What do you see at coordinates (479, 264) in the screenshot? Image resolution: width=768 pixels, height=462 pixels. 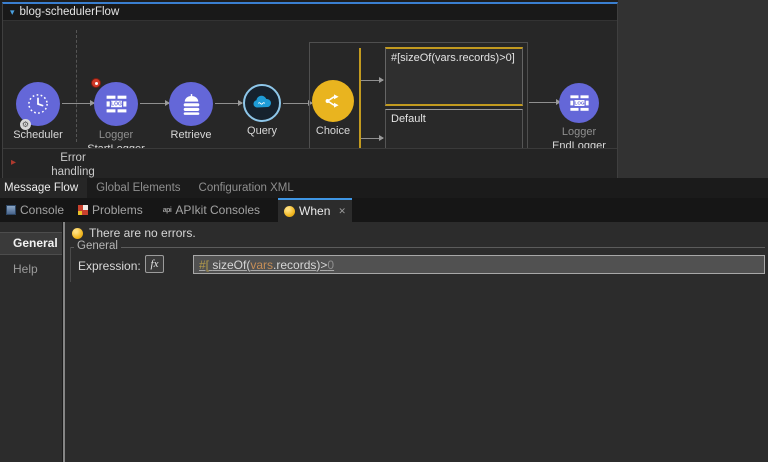 I see `expression-input: #[ sizeOf(vars.records)>0` at bounding box center [479, 264].